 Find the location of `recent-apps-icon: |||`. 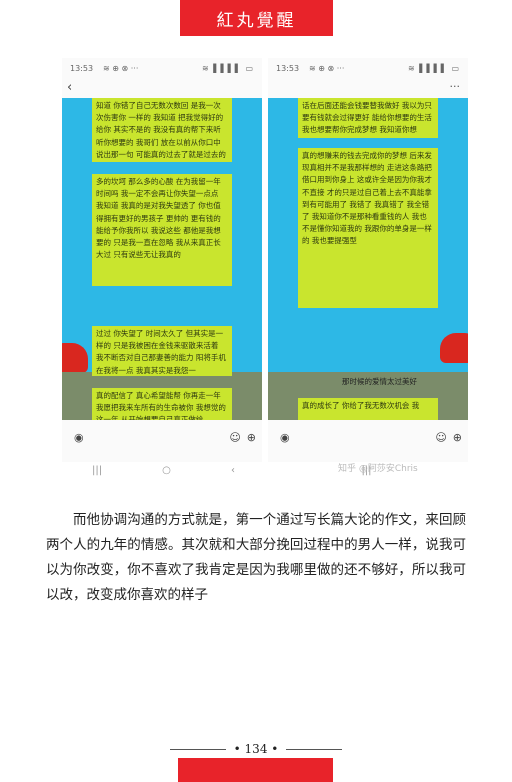

recent-apps-icon: ||| is located at coordinates (97, 470).